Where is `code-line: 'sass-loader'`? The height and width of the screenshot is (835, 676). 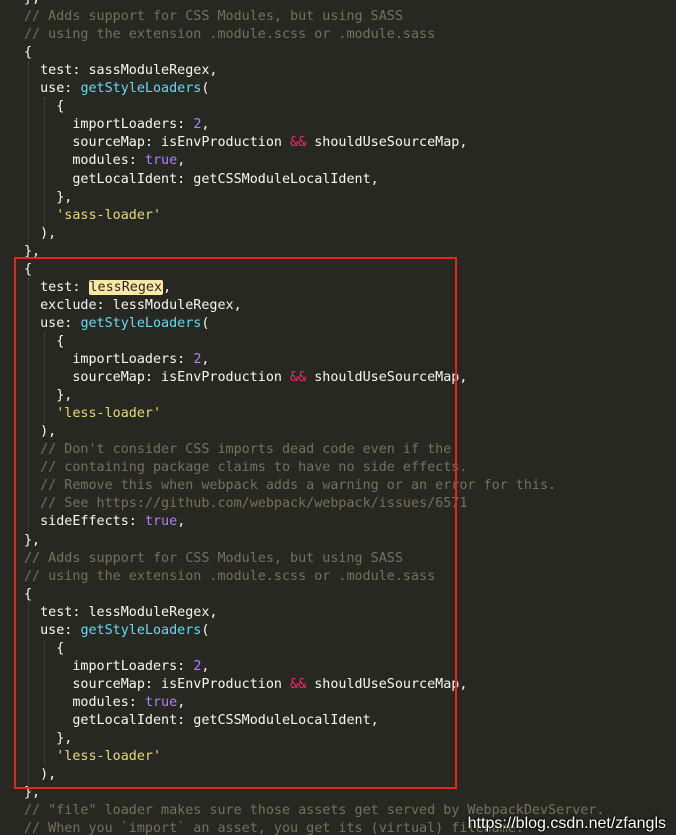 code-line: 'sass-loader' is located at coordinates (92, 216).